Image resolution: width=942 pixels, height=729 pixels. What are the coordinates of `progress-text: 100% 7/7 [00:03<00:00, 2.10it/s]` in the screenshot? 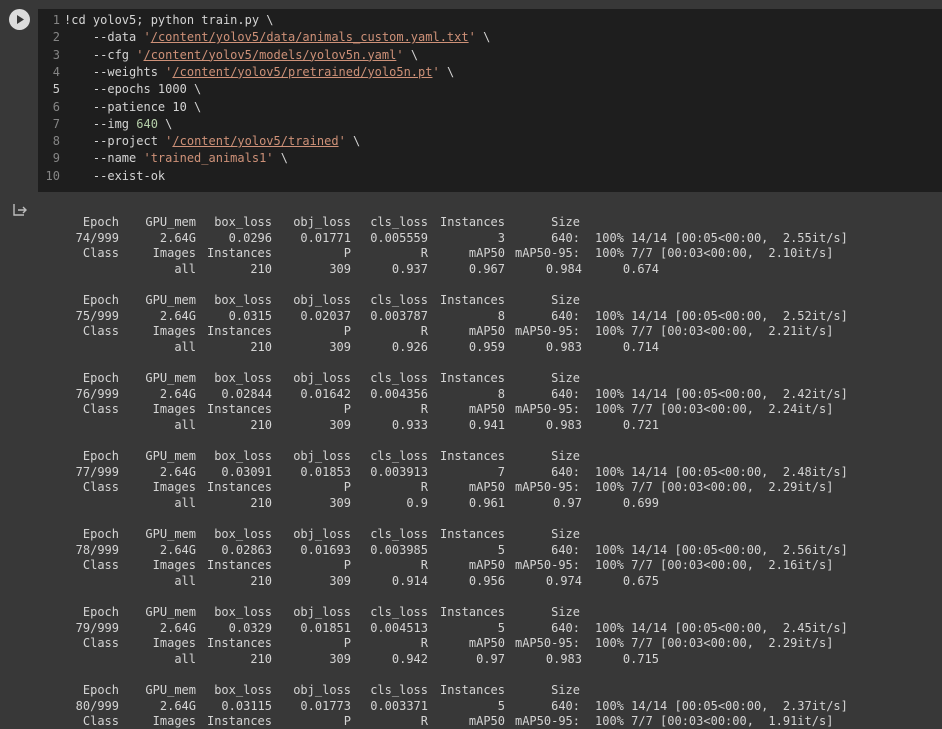 It's located at (714, 253).